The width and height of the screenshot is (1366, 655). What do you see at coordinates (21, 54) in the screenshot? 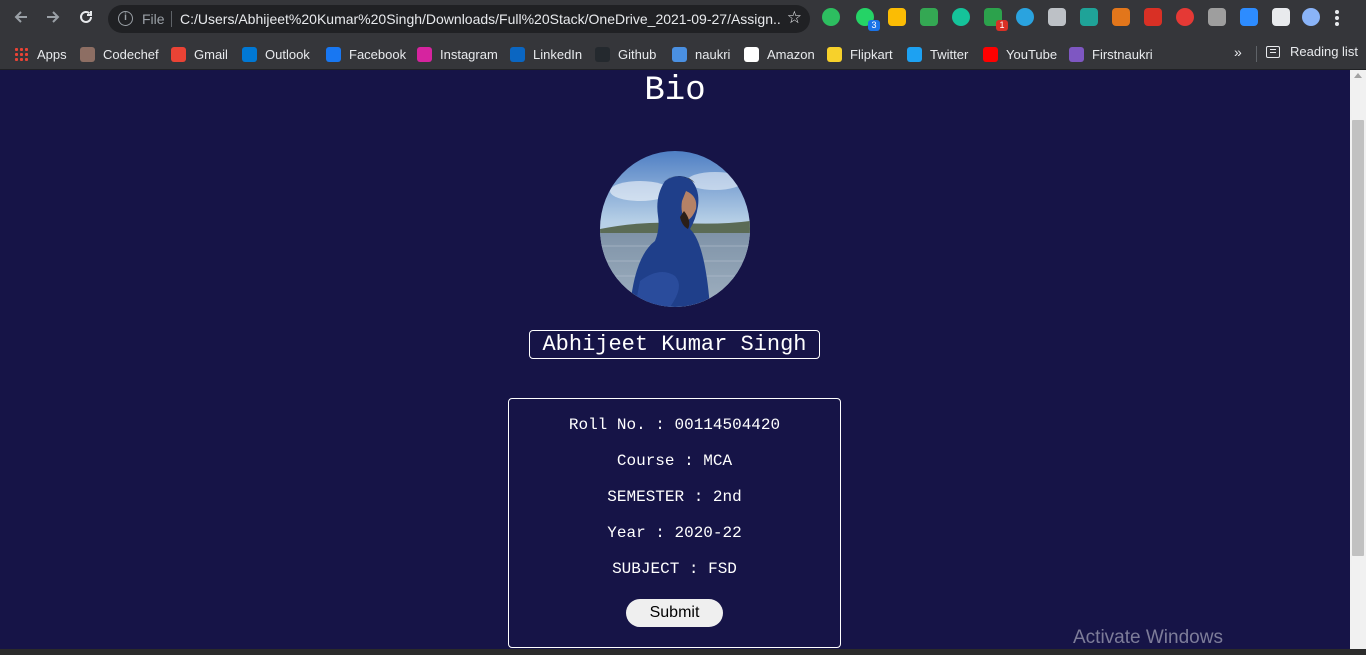
I see `apps-grid-icon` at bounding box center [21, 54].